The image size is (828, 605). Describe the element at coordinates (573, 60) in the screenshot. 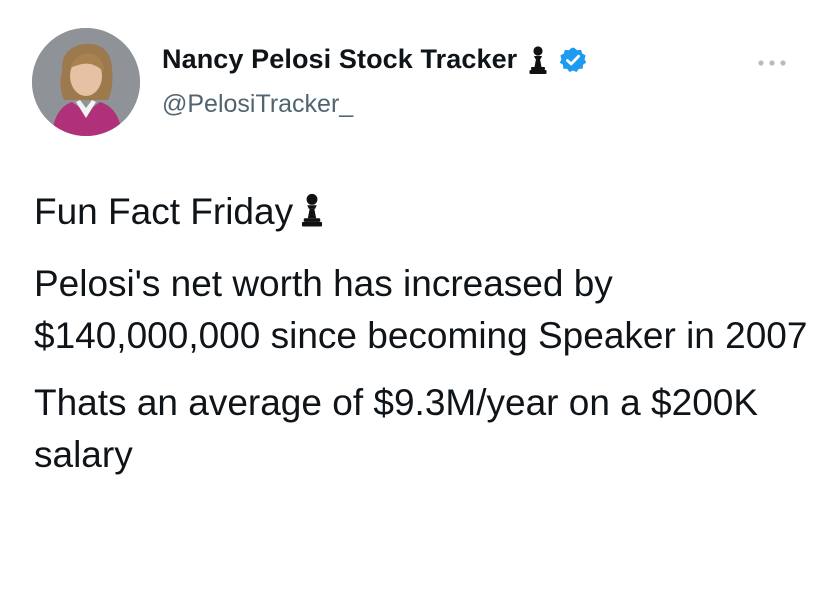

I see `verified-badge-icon` at that location.